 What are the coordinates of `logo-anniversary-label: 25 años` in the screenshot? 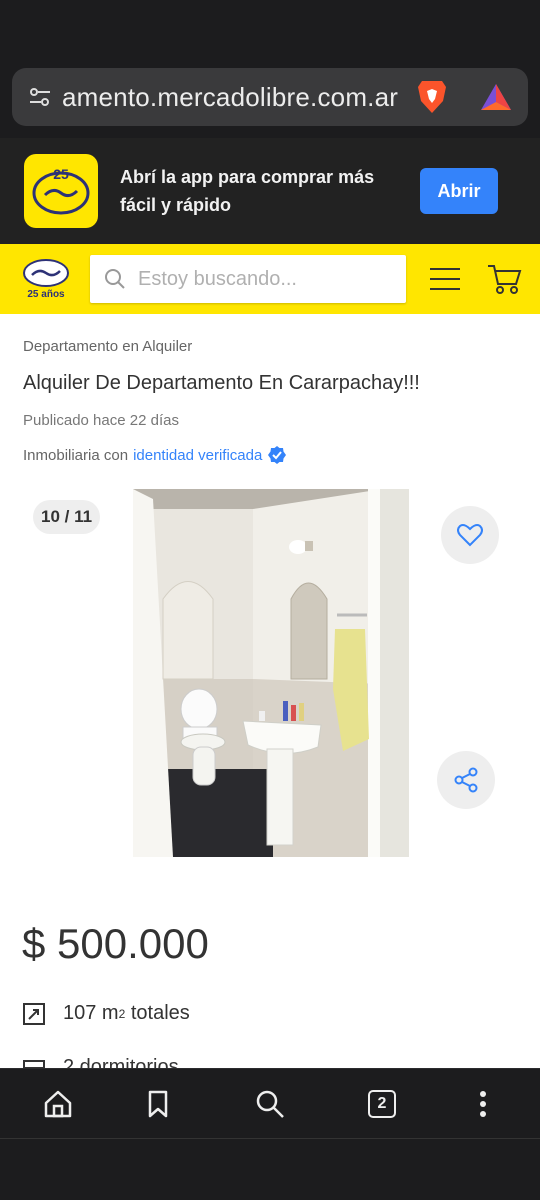 It's located at (46, 294).